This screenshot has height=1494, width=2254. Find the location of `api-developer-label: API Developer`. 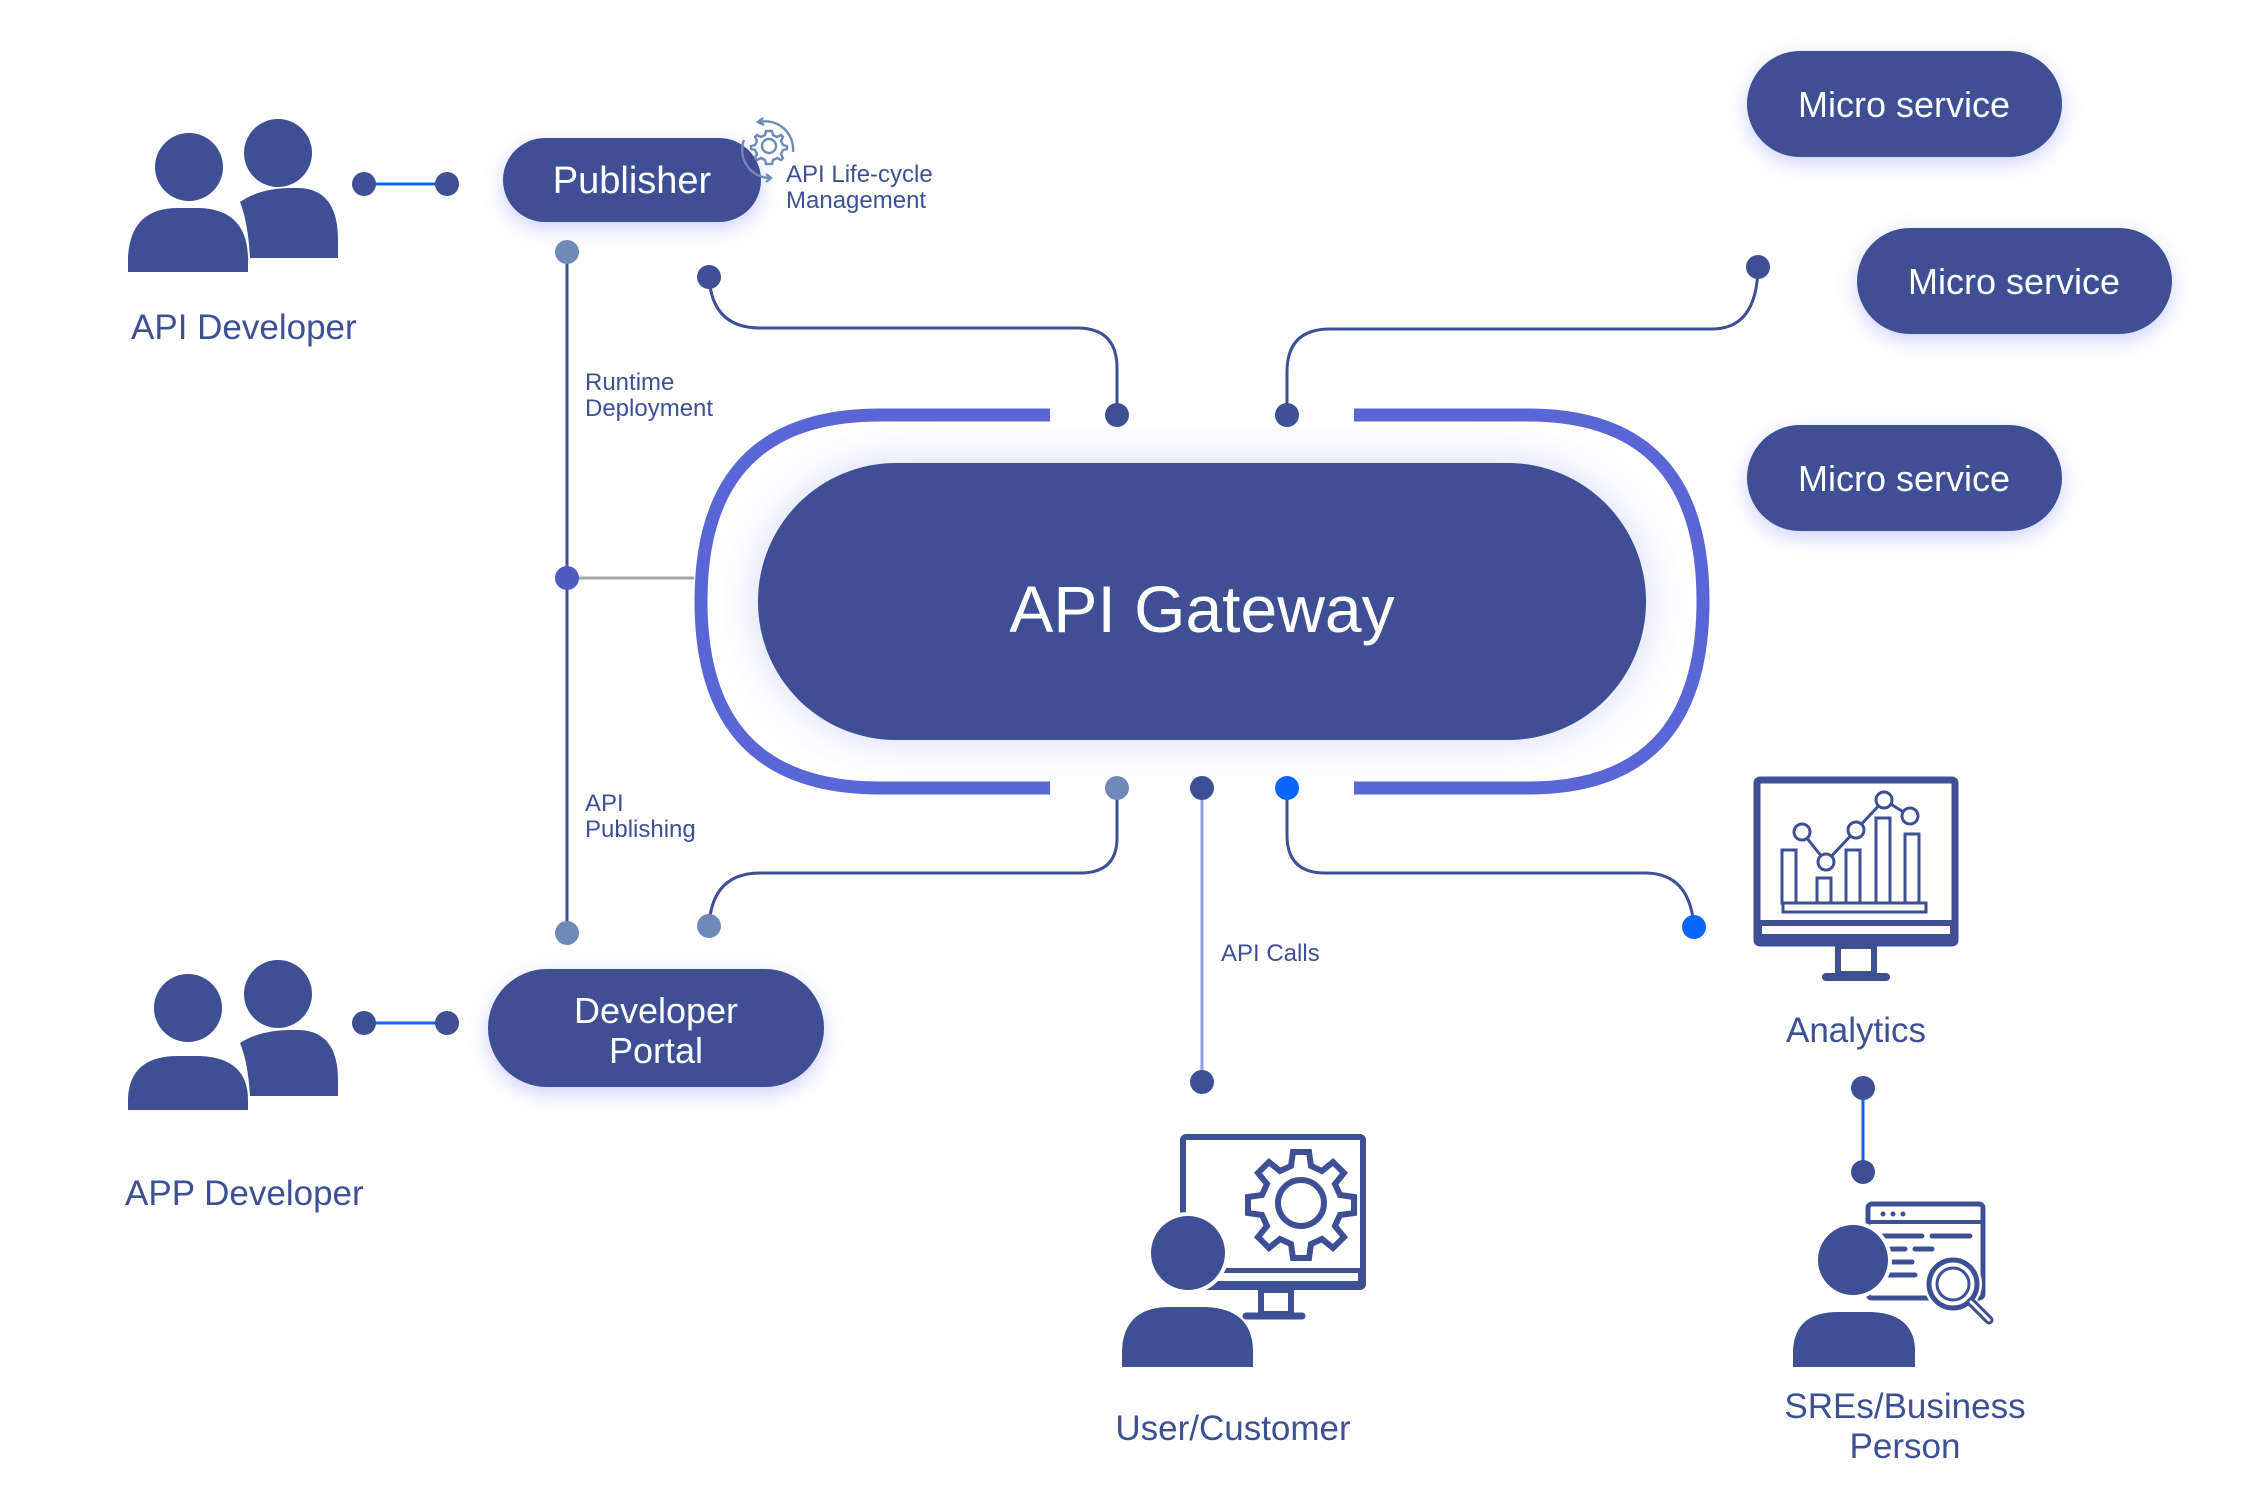

api-developer-label: API Developer is located at coordinates (244, 327).